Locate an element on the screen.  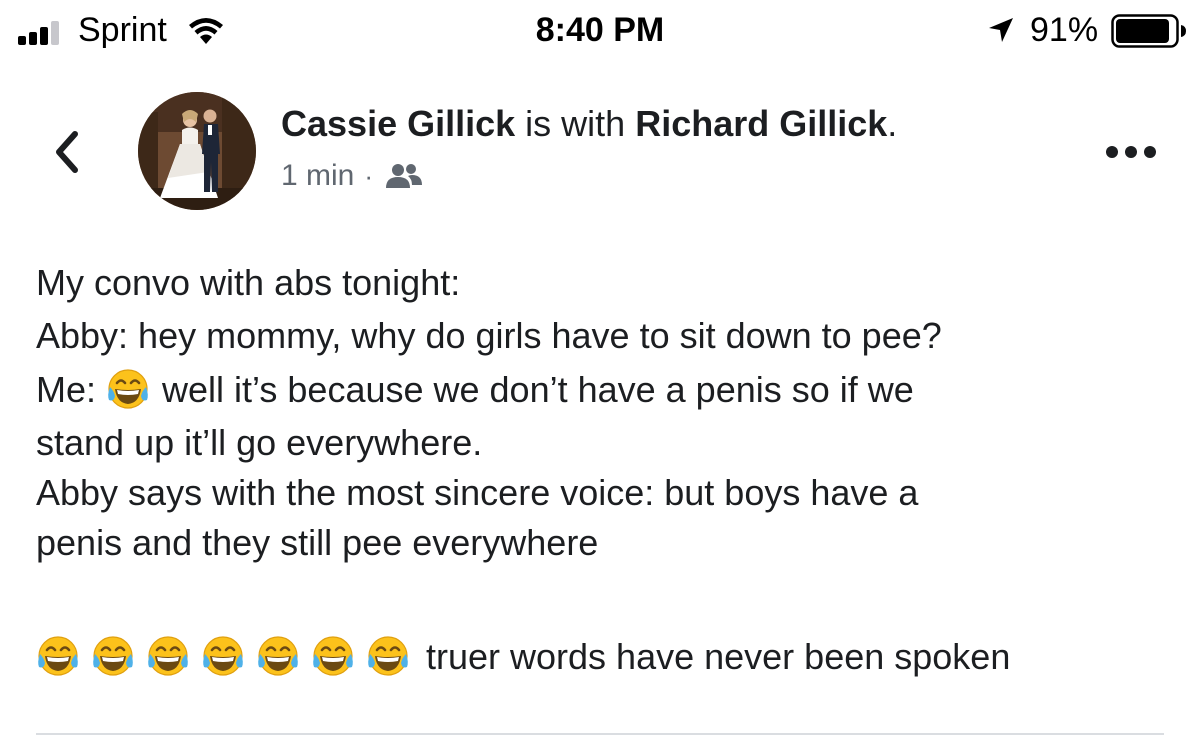
friends-icon is located at coordinates (404, 176).